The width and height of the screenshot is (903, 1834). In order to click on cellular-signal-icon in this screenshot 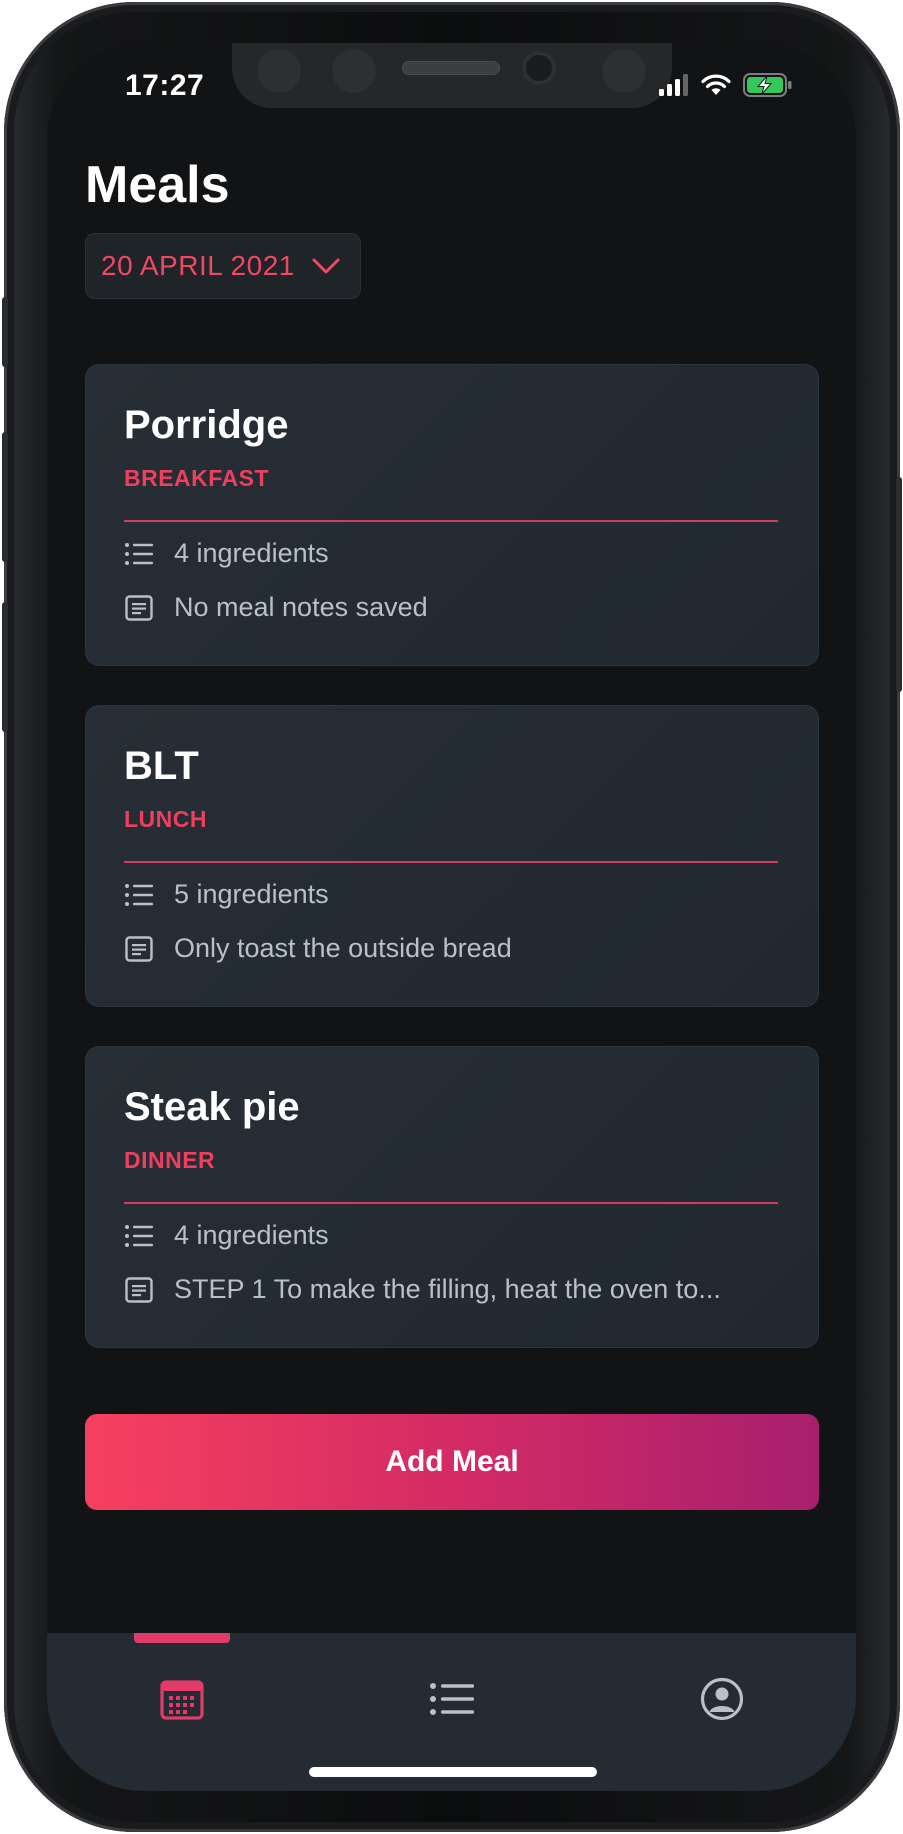, I will do `click(673, 85)`.